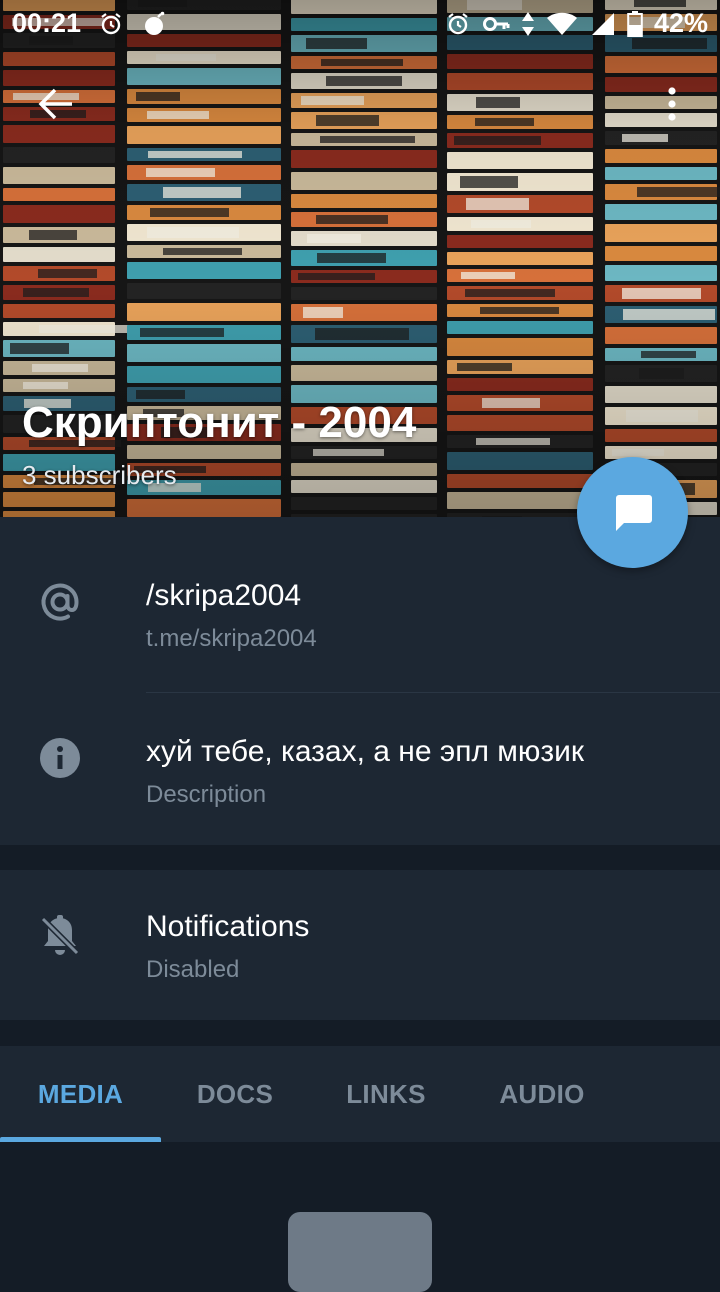 This screenshot has width=720, height=1292. I want to click on shared-media-tabs: MEDIA DOCS LINKS AUDIO, so click(360, 1094).